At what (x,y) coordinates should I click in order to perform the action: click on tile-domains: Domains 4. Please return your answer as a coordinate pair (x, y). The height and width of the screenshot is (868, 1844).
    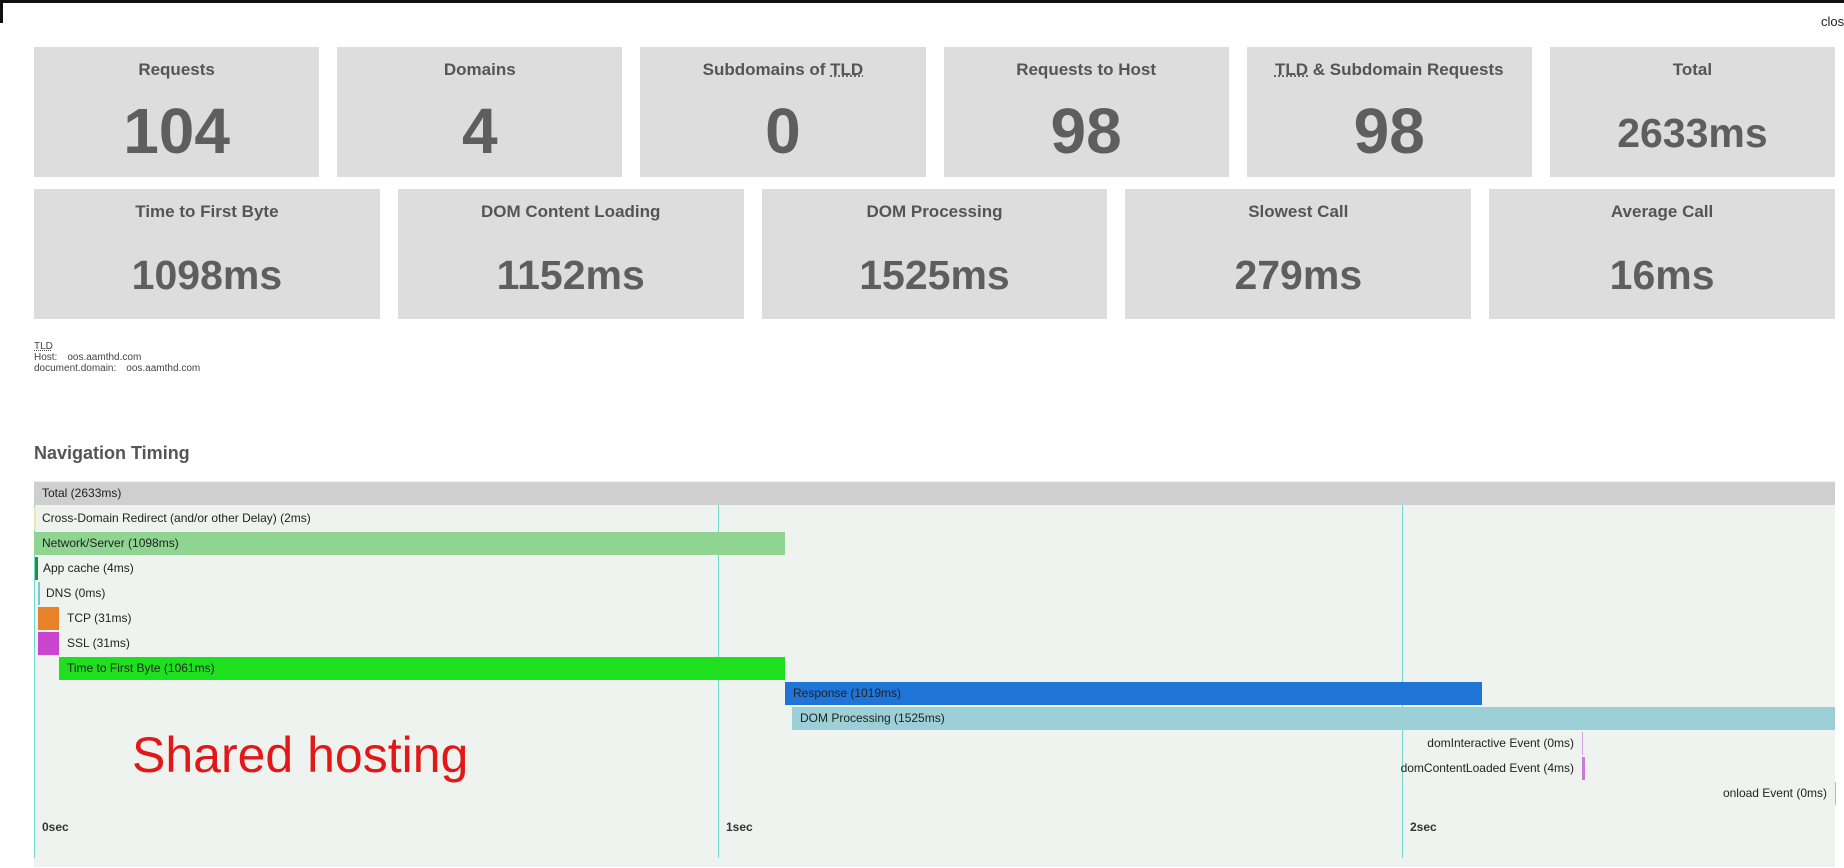
    Looking at the image, I should click on (480, 112).